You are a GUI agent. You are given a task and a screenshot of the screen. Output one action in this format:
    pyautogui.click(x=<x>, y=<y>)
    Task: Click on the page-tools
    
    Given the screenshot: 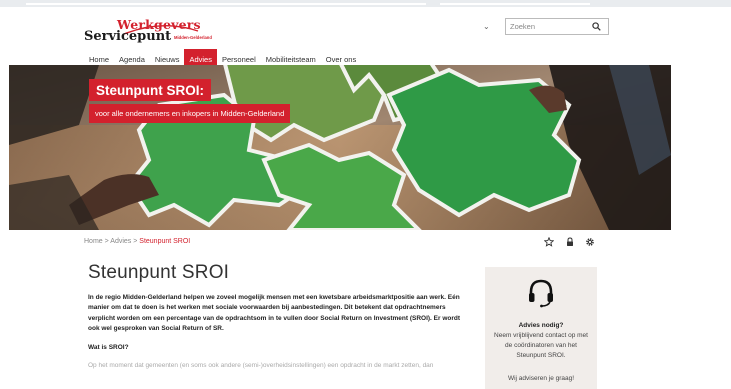 What is the action you would take?
    pyautogui.click(x=574, y=243)
    